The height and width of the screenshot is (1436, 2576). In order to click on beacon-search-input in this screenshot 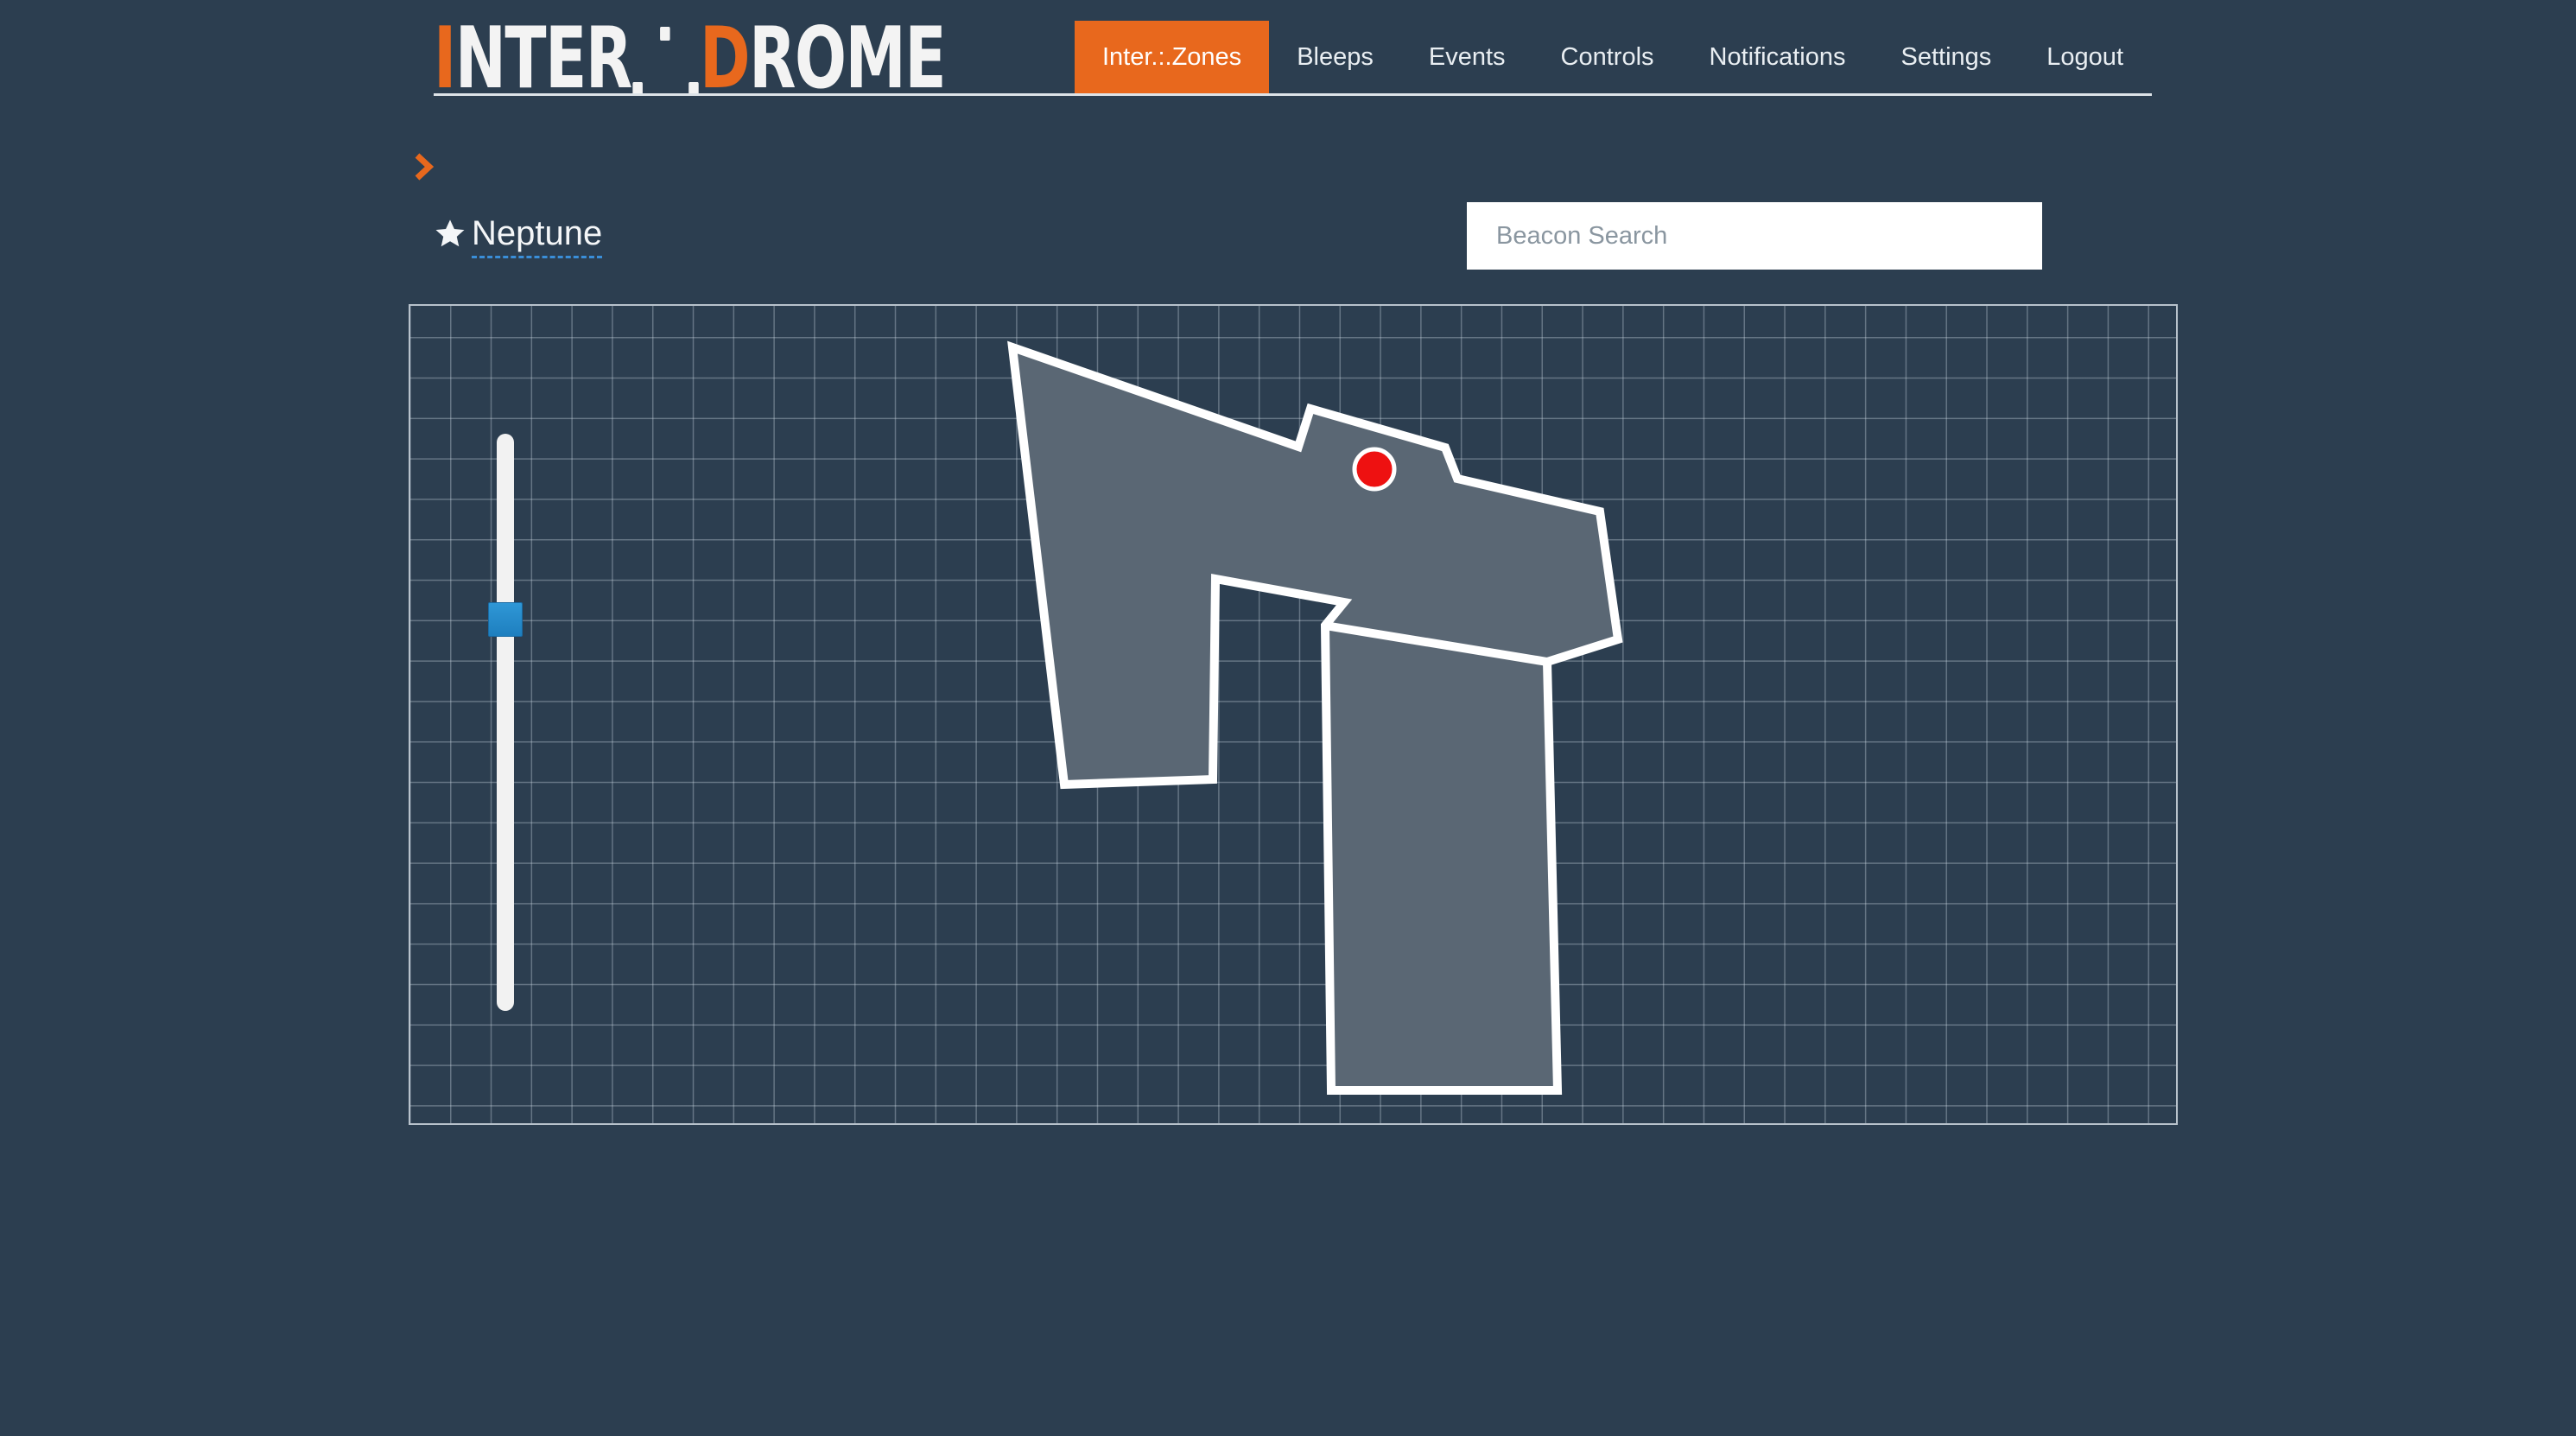, I will do `click(1754, 236)`.